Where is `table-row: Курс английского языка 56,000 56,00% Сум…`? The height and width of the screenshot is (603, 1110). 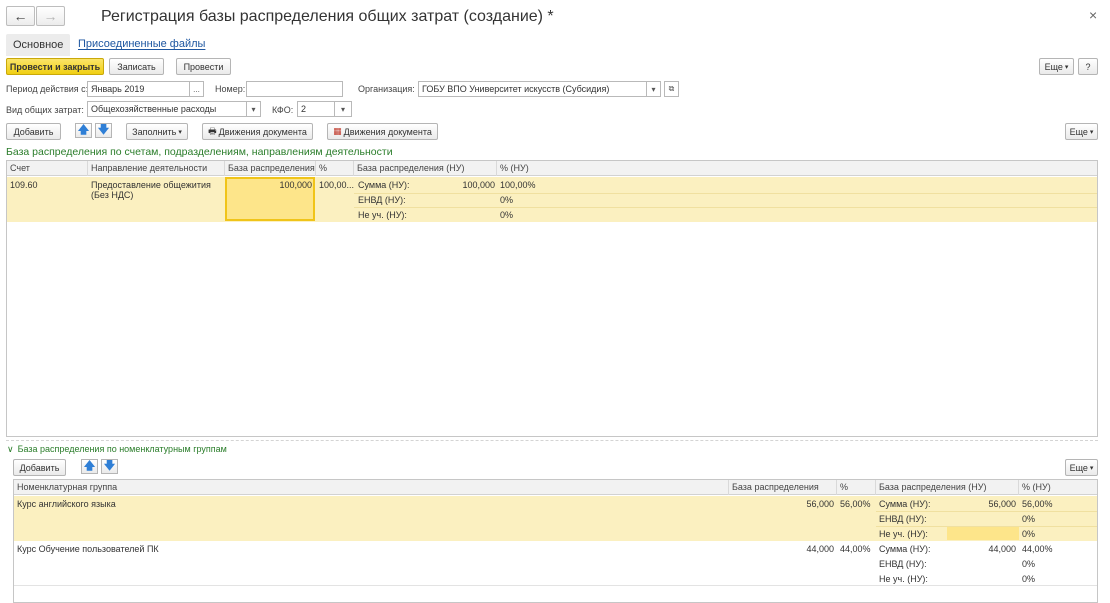
table-row: Курс английского языка 56,000 56,00% Сум… is located at coordinates (555, 518).